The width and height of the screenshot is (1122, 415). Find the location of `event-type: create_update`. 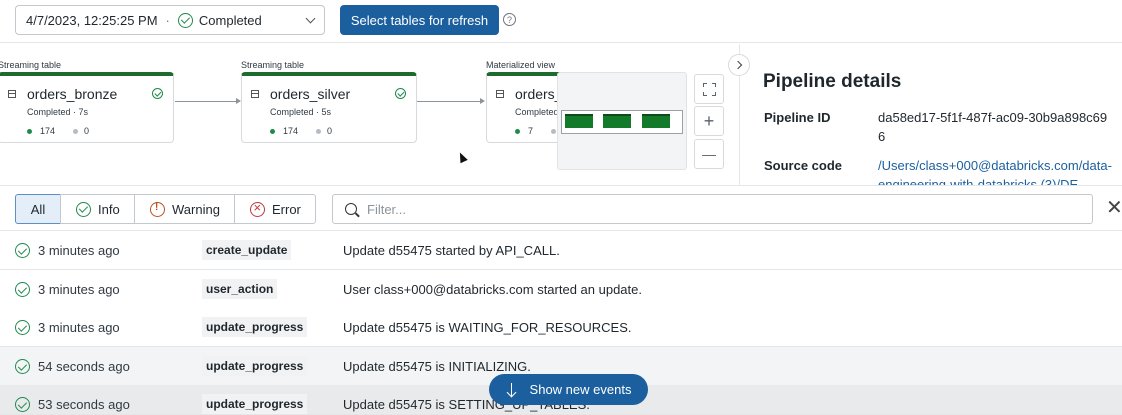

event-type: create_update is located at coordinates (247, 250).